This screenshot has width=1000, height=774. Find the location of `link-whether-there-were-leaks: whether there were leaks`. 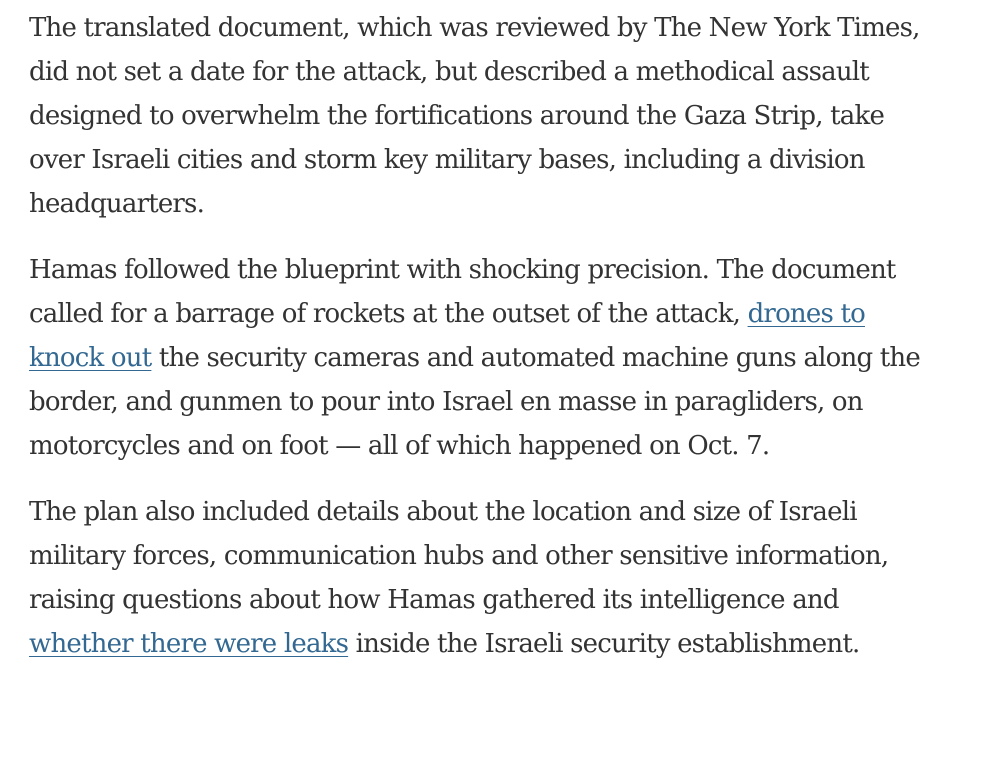

link-whether-there-were-leaks: whether there were leaks is located at coordinates (189, 644).